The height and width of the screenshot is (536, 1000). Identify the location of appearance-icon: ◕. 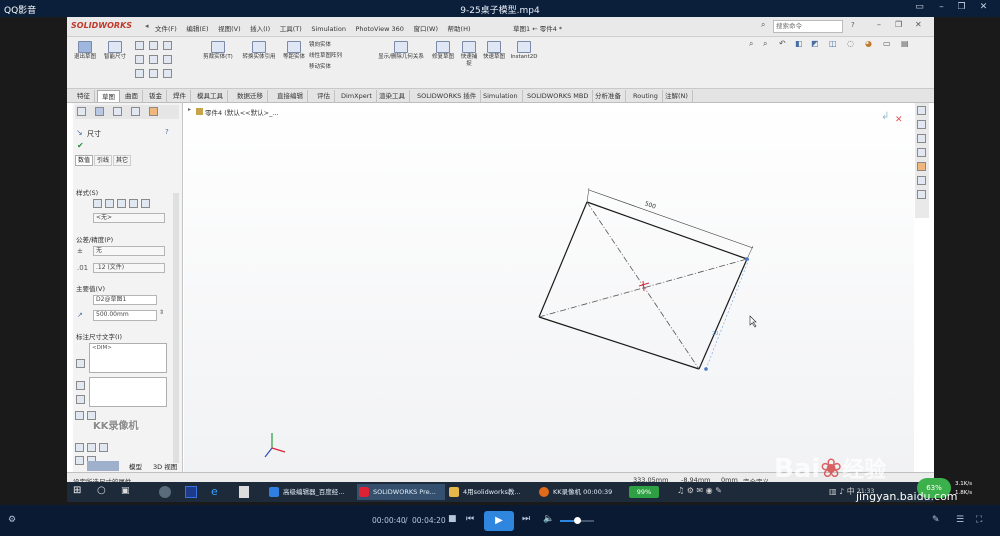
(868, 43).